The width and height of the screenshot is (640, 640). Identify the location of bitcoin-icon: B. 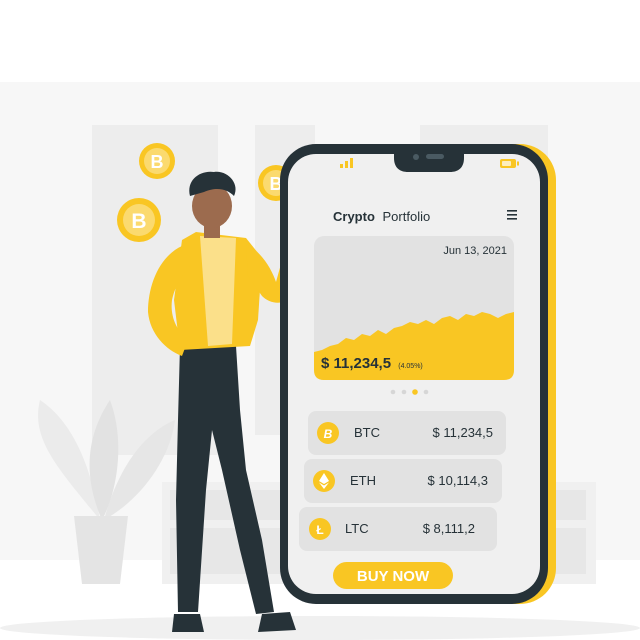
(328, 433).